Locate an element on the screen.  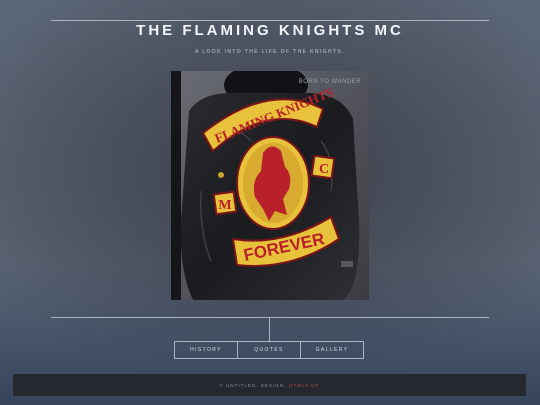
page-title: THE FLAMING KNIGHTS MC is located at coordinates (270, 30).